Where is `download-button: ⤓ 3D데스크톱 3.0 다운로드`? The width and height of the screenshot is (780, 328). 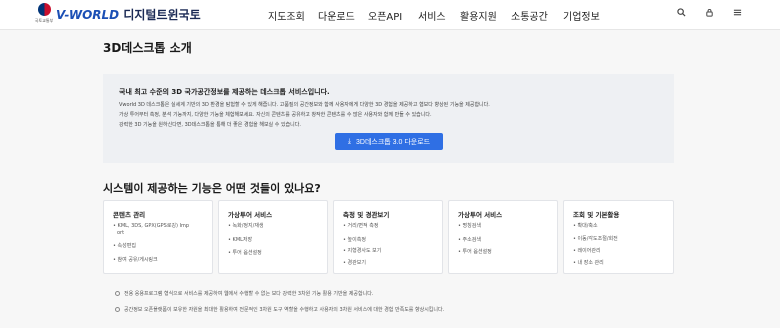
download-button: ⤓ 3D데스크톱 3.0 다운로드 is located at coordinates (389, 141).